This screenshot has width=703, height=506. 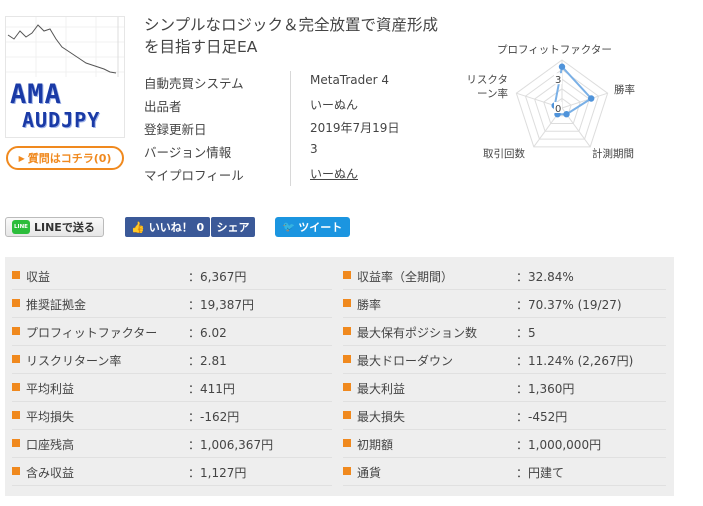 I want to click on radar-label-risk-return: リスクターン率, so click(x=487, y=87).